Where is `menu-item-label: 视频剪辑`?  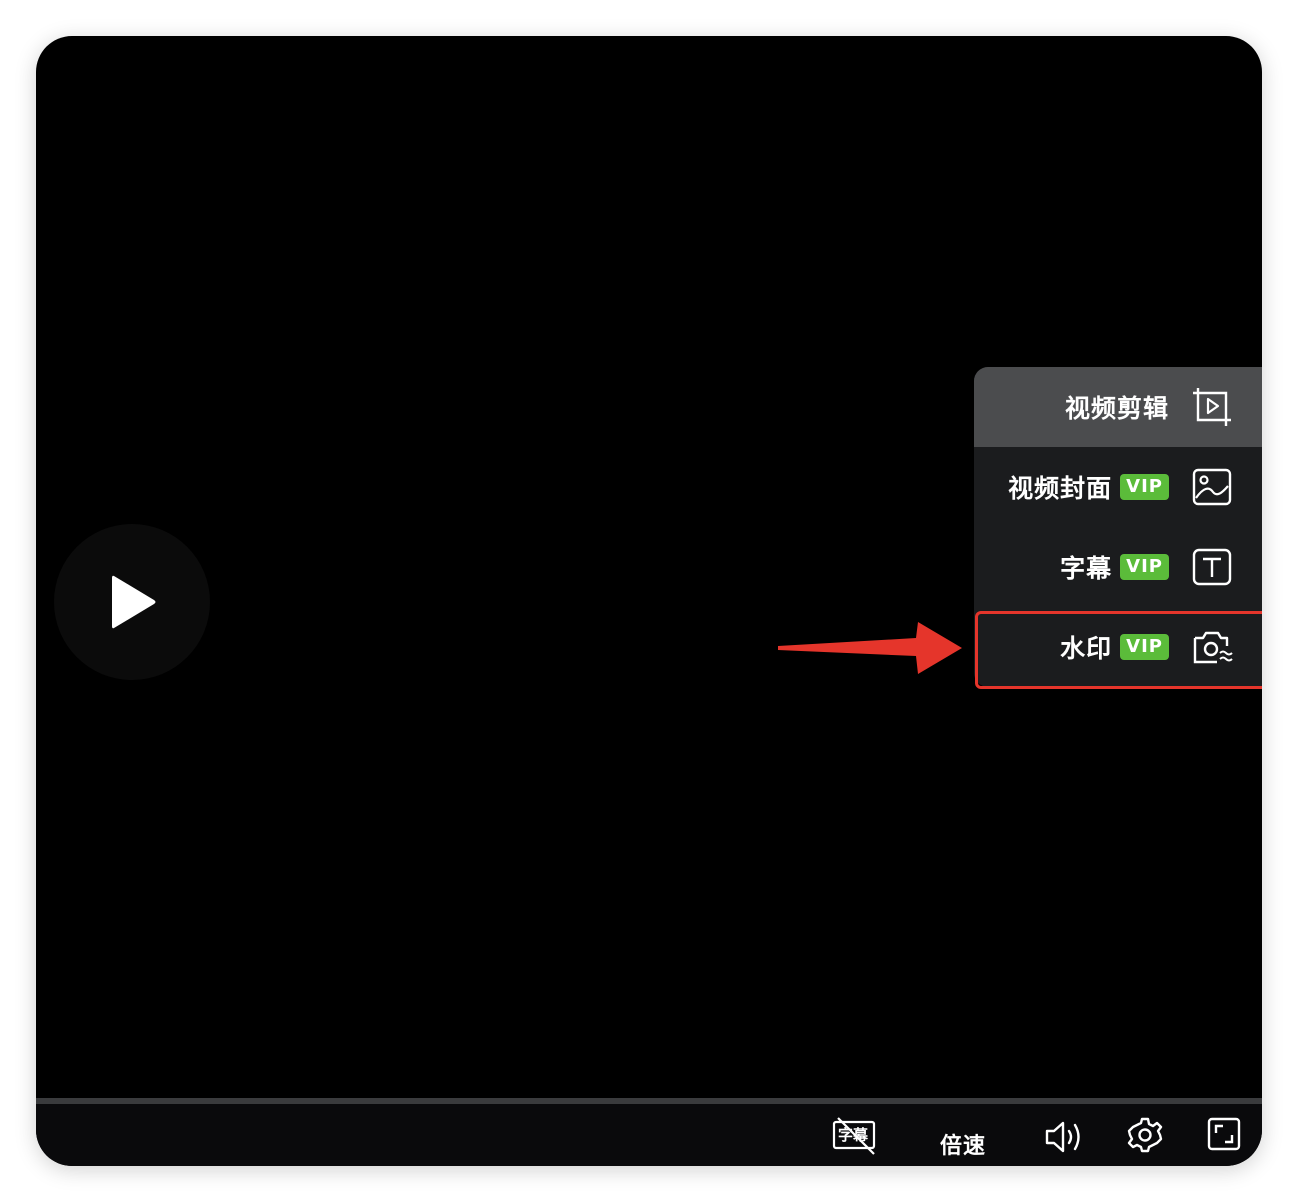
menu-item-label: 视频剪辑 is located at coordinates (1116, 408).